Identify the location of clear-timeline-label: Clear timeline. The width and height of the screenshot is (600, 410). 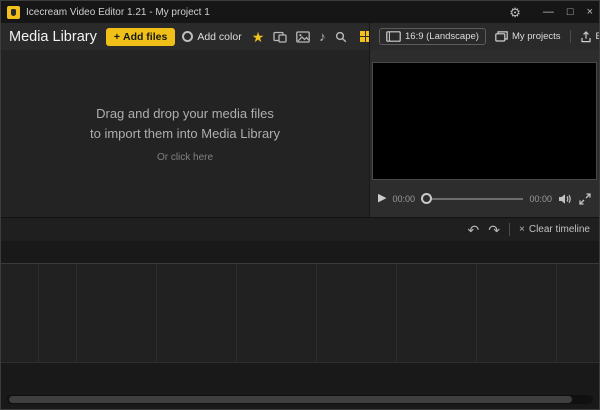
(559, 229).